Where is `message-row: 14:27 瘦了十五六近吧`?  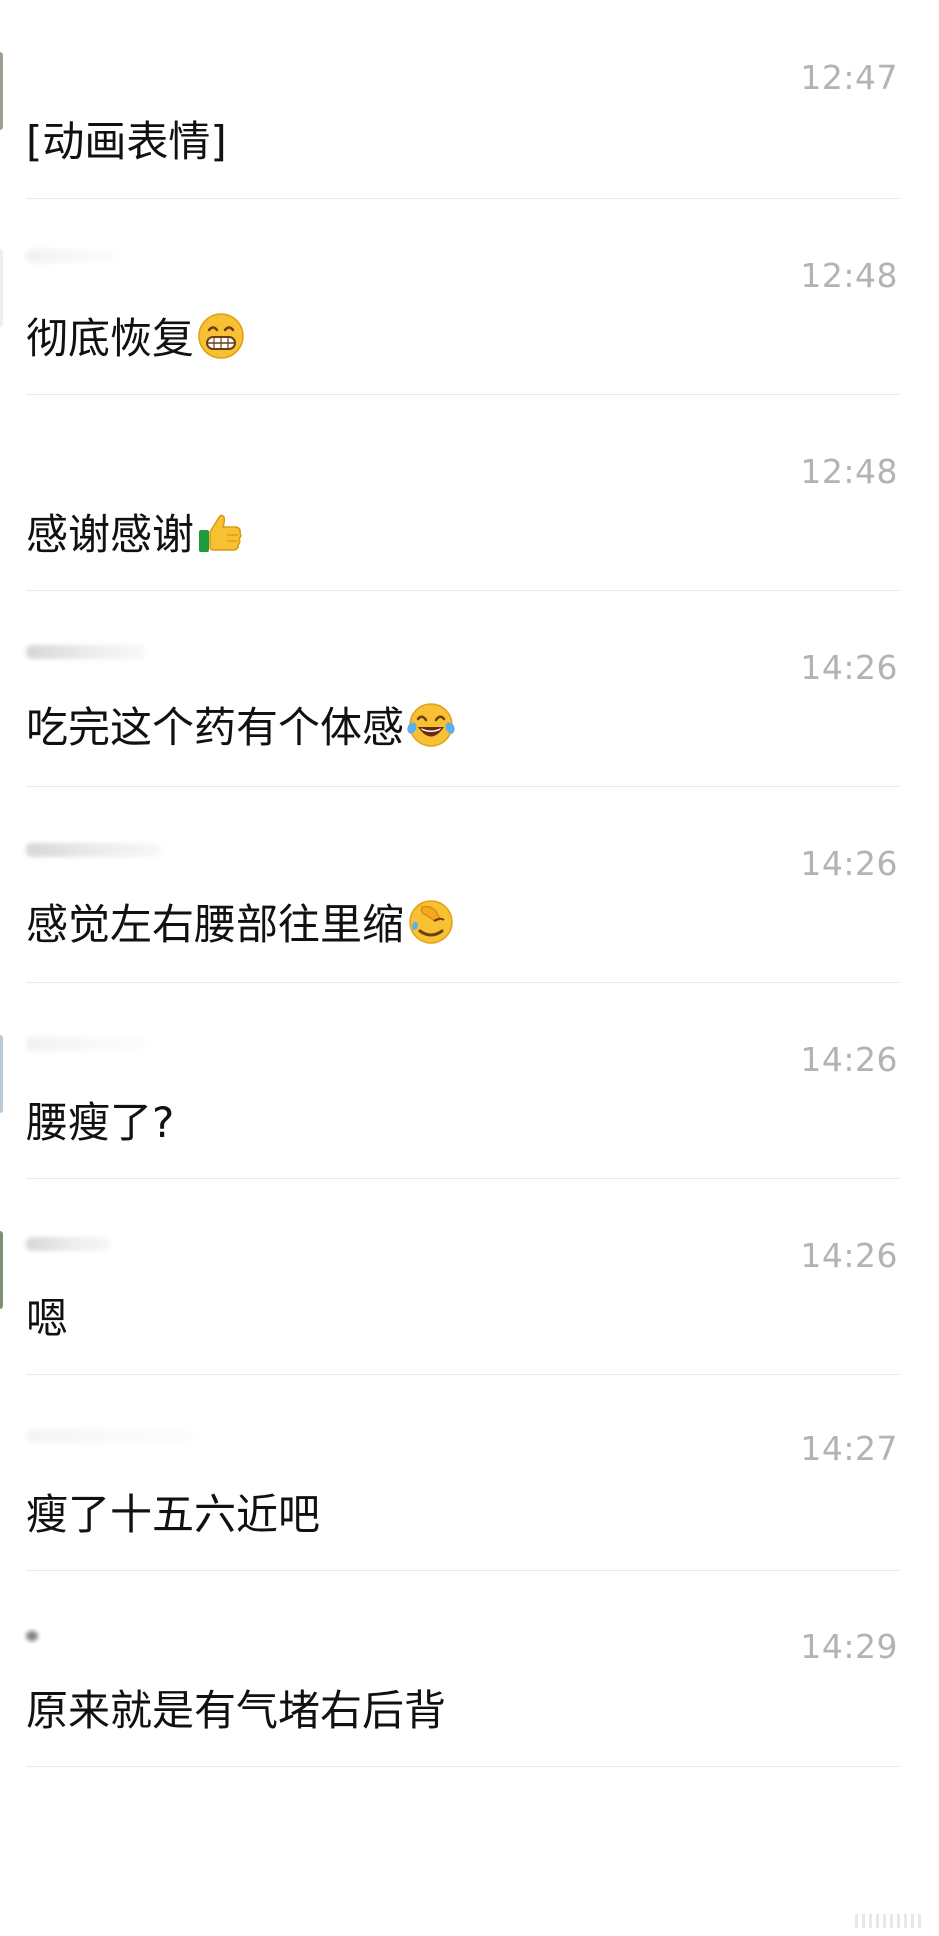
message-row: 14:27 瘦了十五六近吧 is located at coordinates (469, 1473).